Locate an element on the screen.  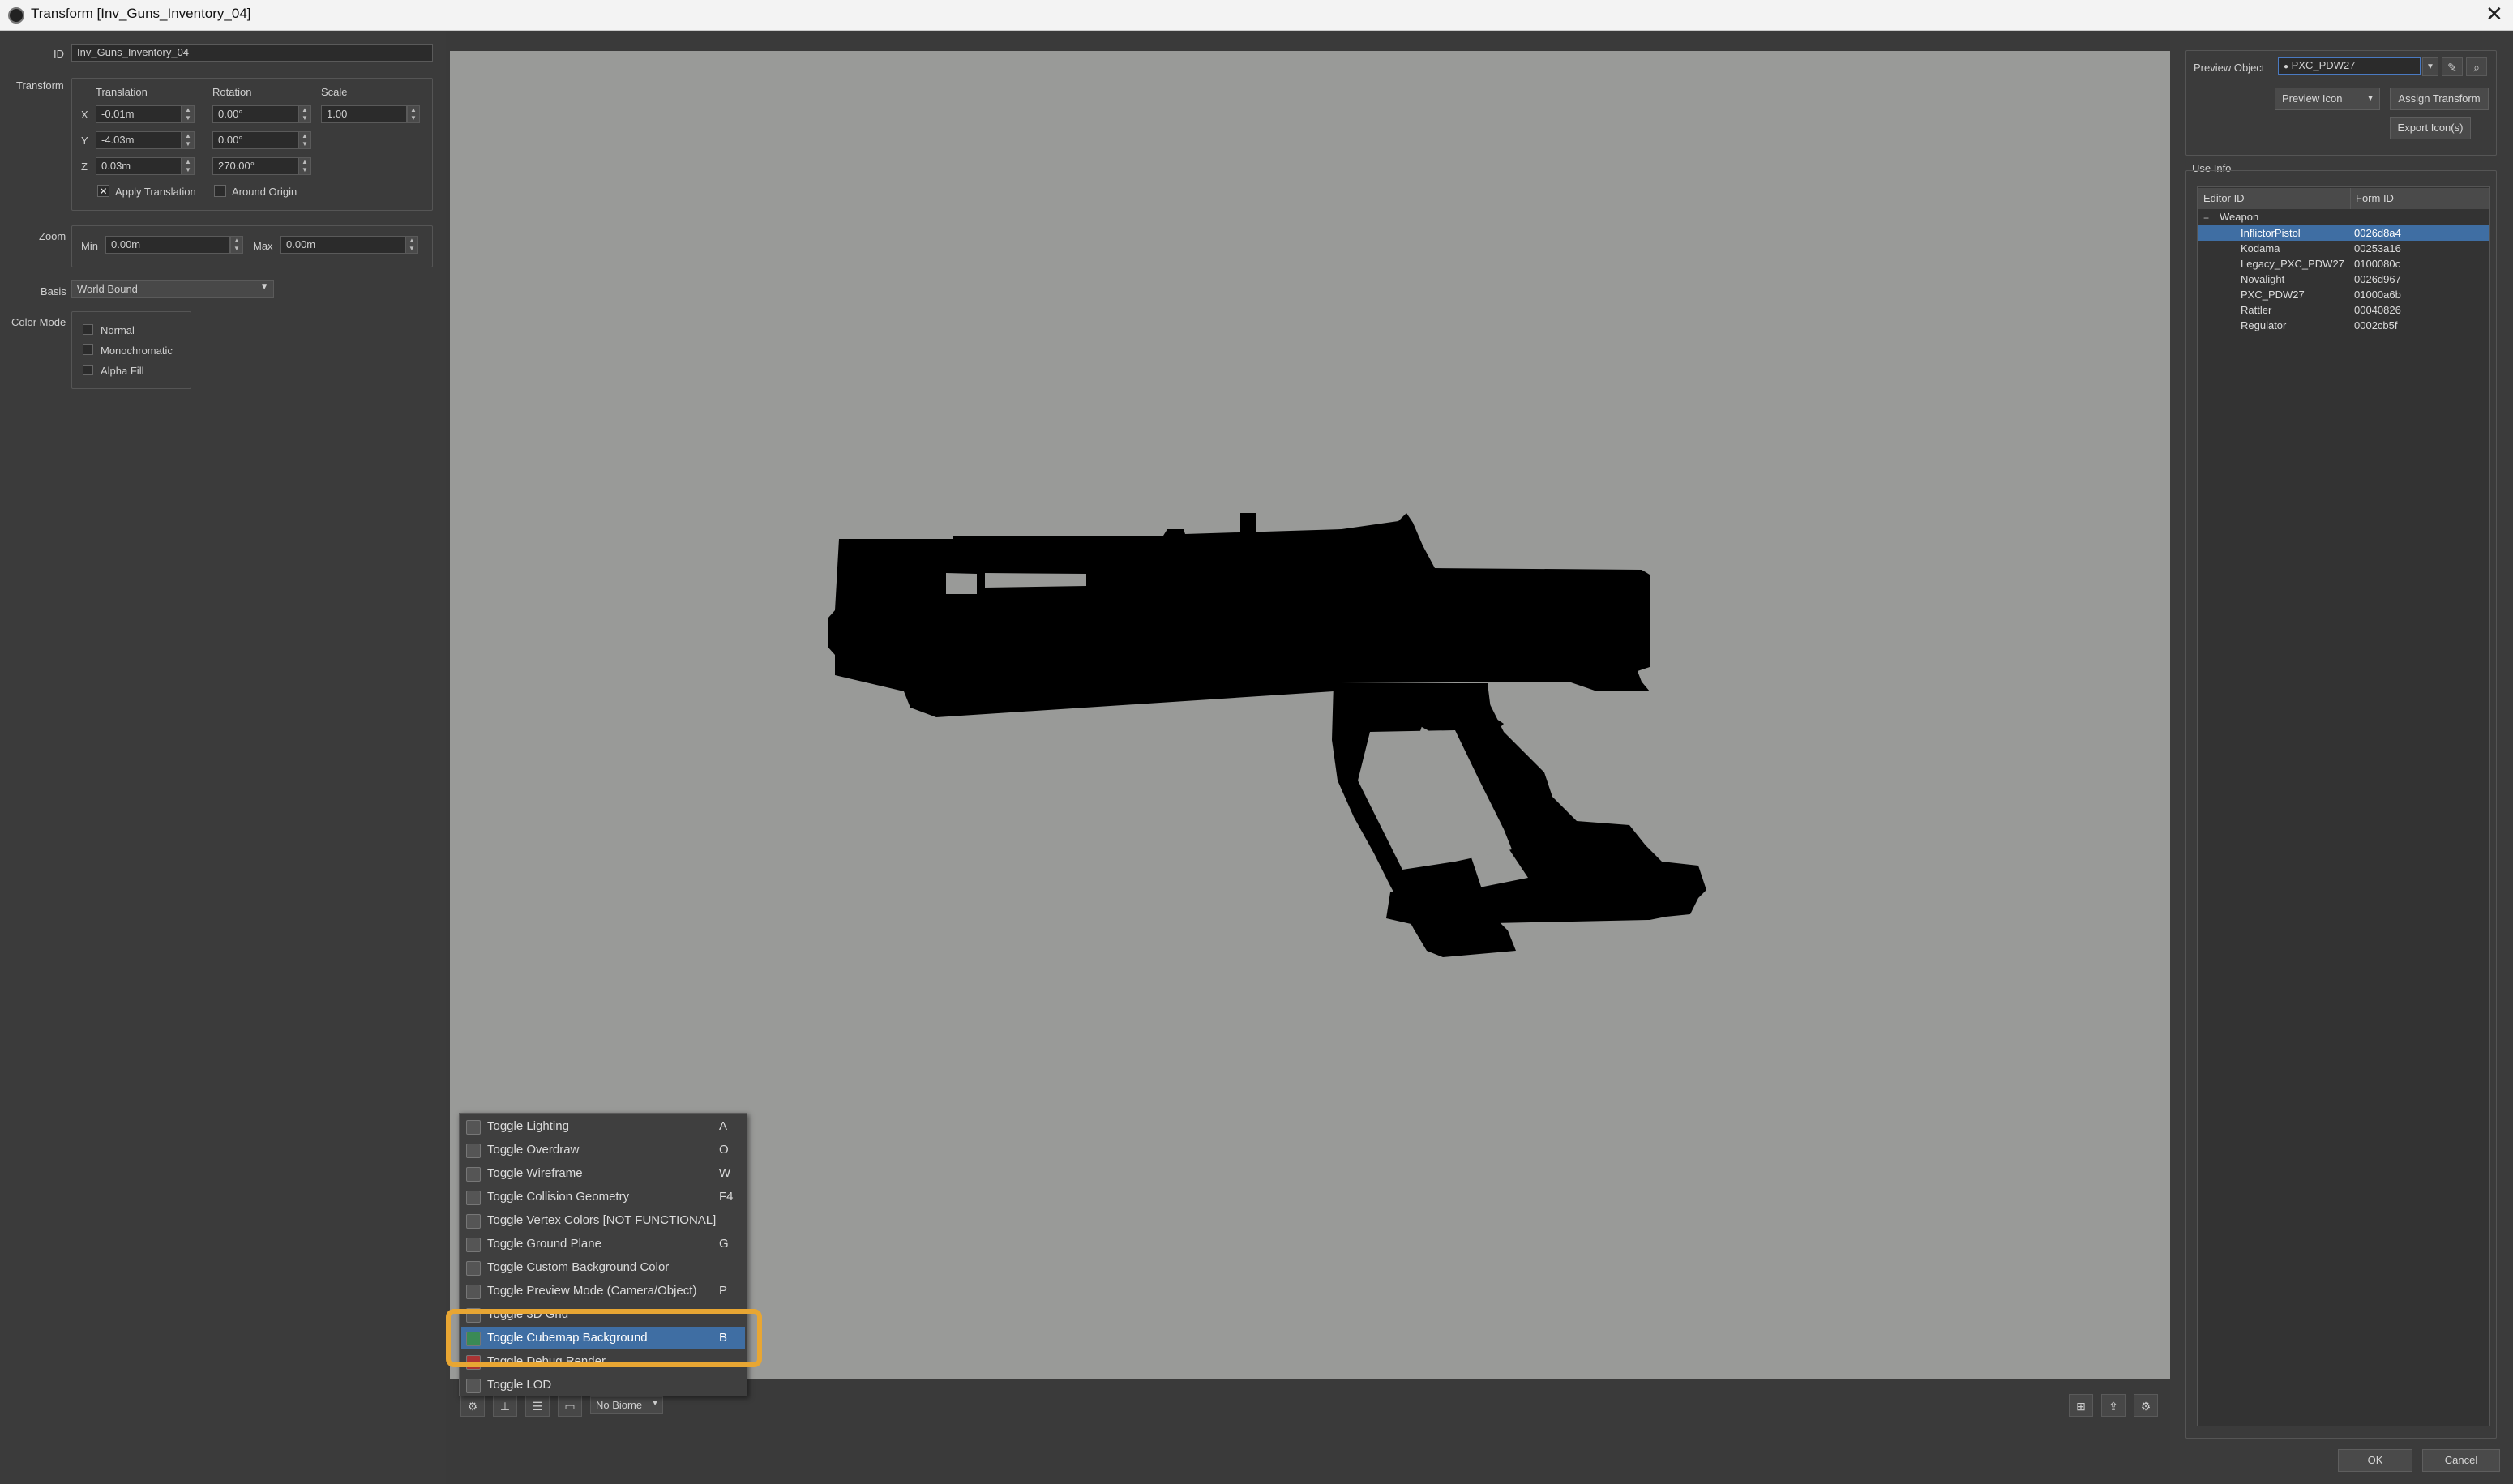
translation-z-spinner: ▲ ▼ is located at coordinates (189, 166).